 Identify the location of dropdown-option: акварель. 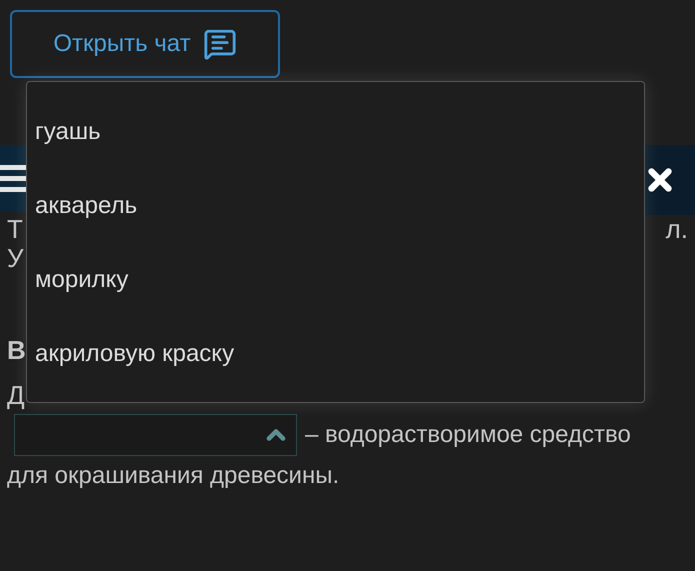
(335, 206).